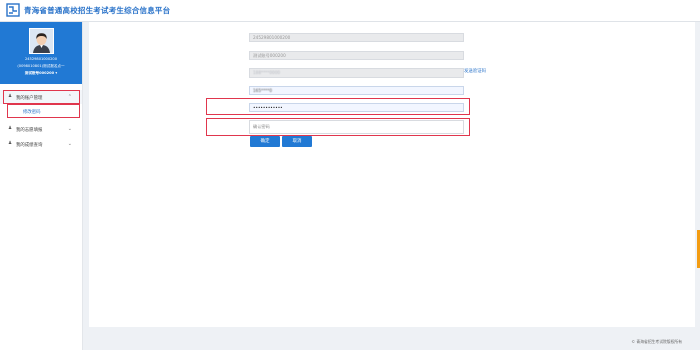 This screenshot has width=700, height=350. Describe the element at coordinates (41, 41) in the screenshot. I see `avatar` at that location.